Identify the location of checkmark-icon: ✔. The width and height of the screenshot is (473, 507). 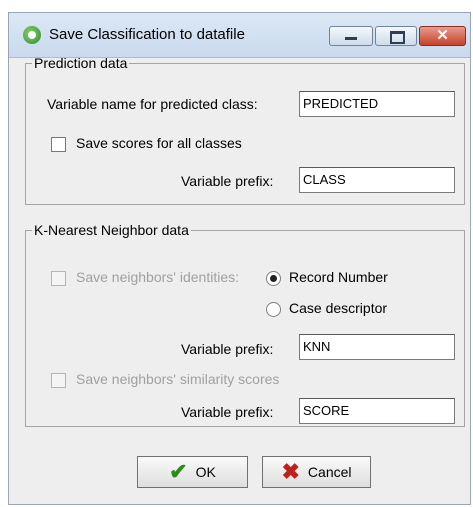
(178, 471).